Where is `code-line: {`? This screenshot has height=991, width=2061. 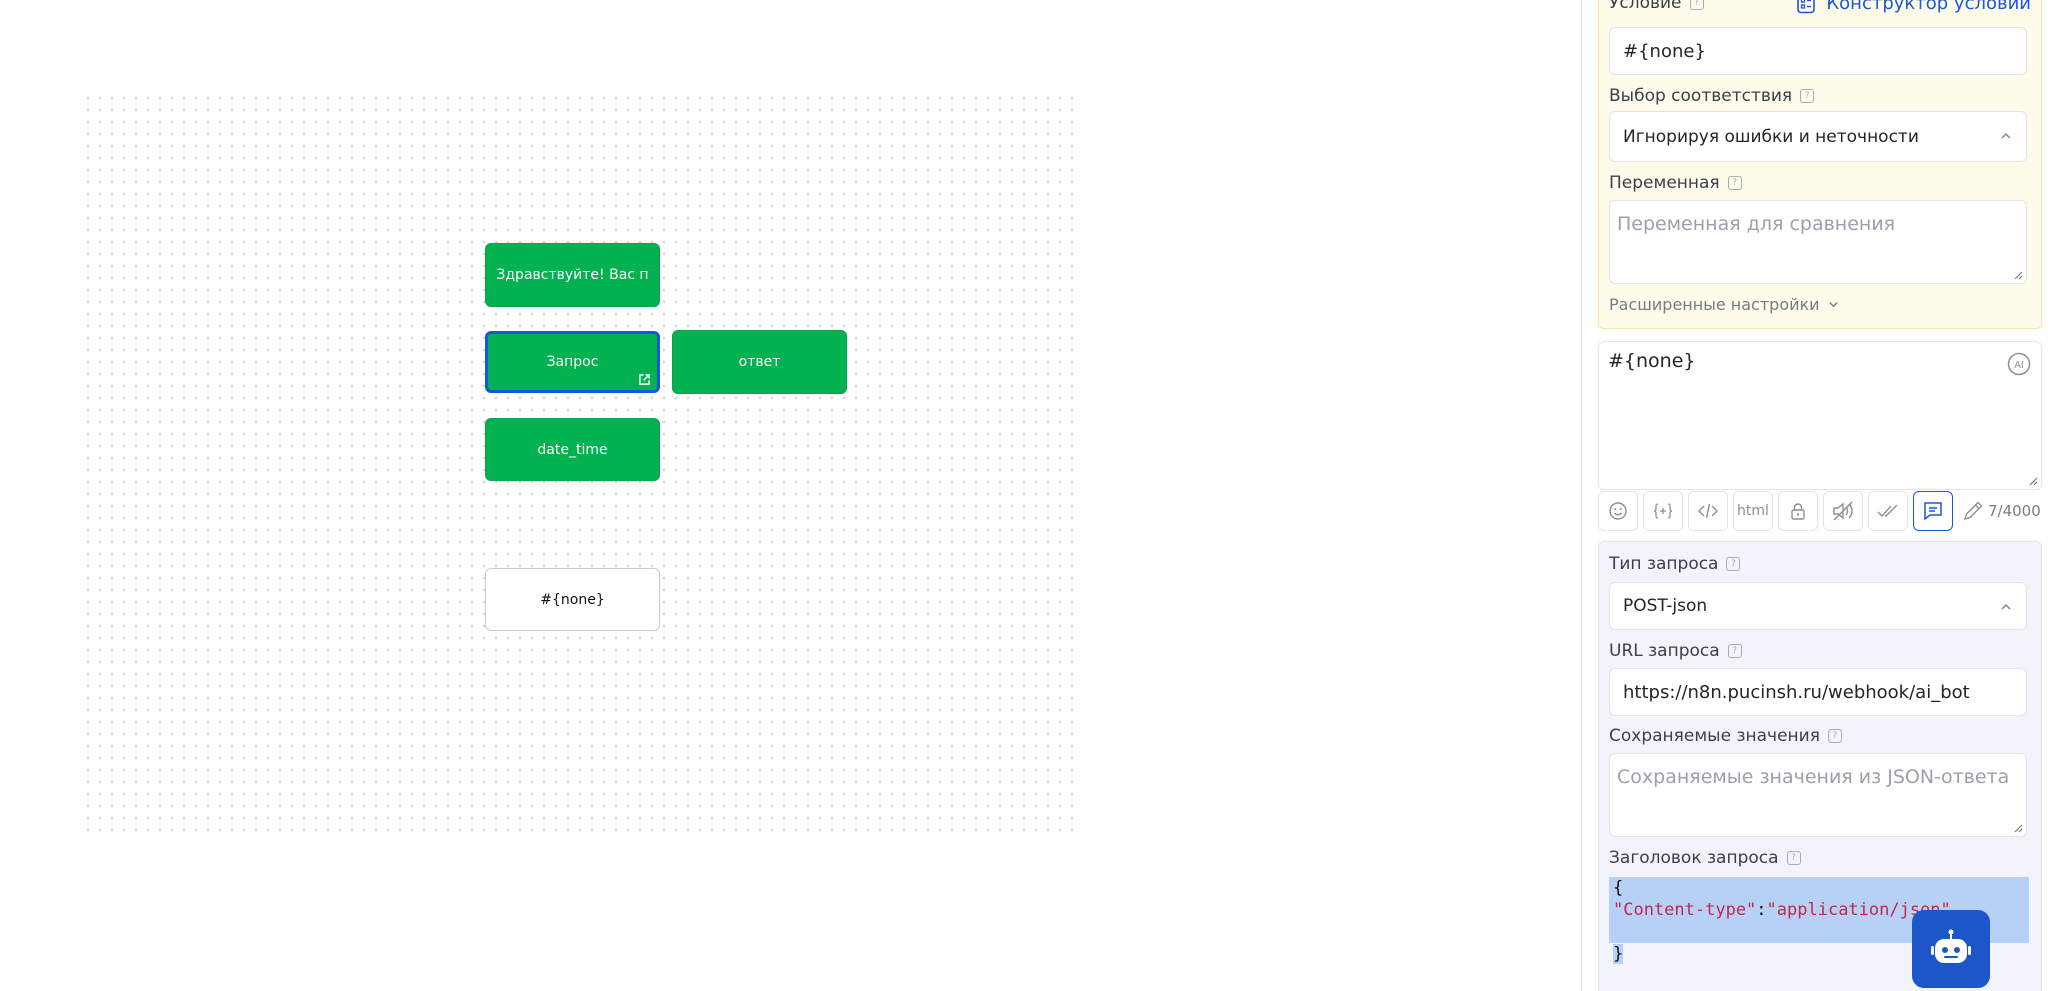
code-line: { is located at coordinates (1819, 888).